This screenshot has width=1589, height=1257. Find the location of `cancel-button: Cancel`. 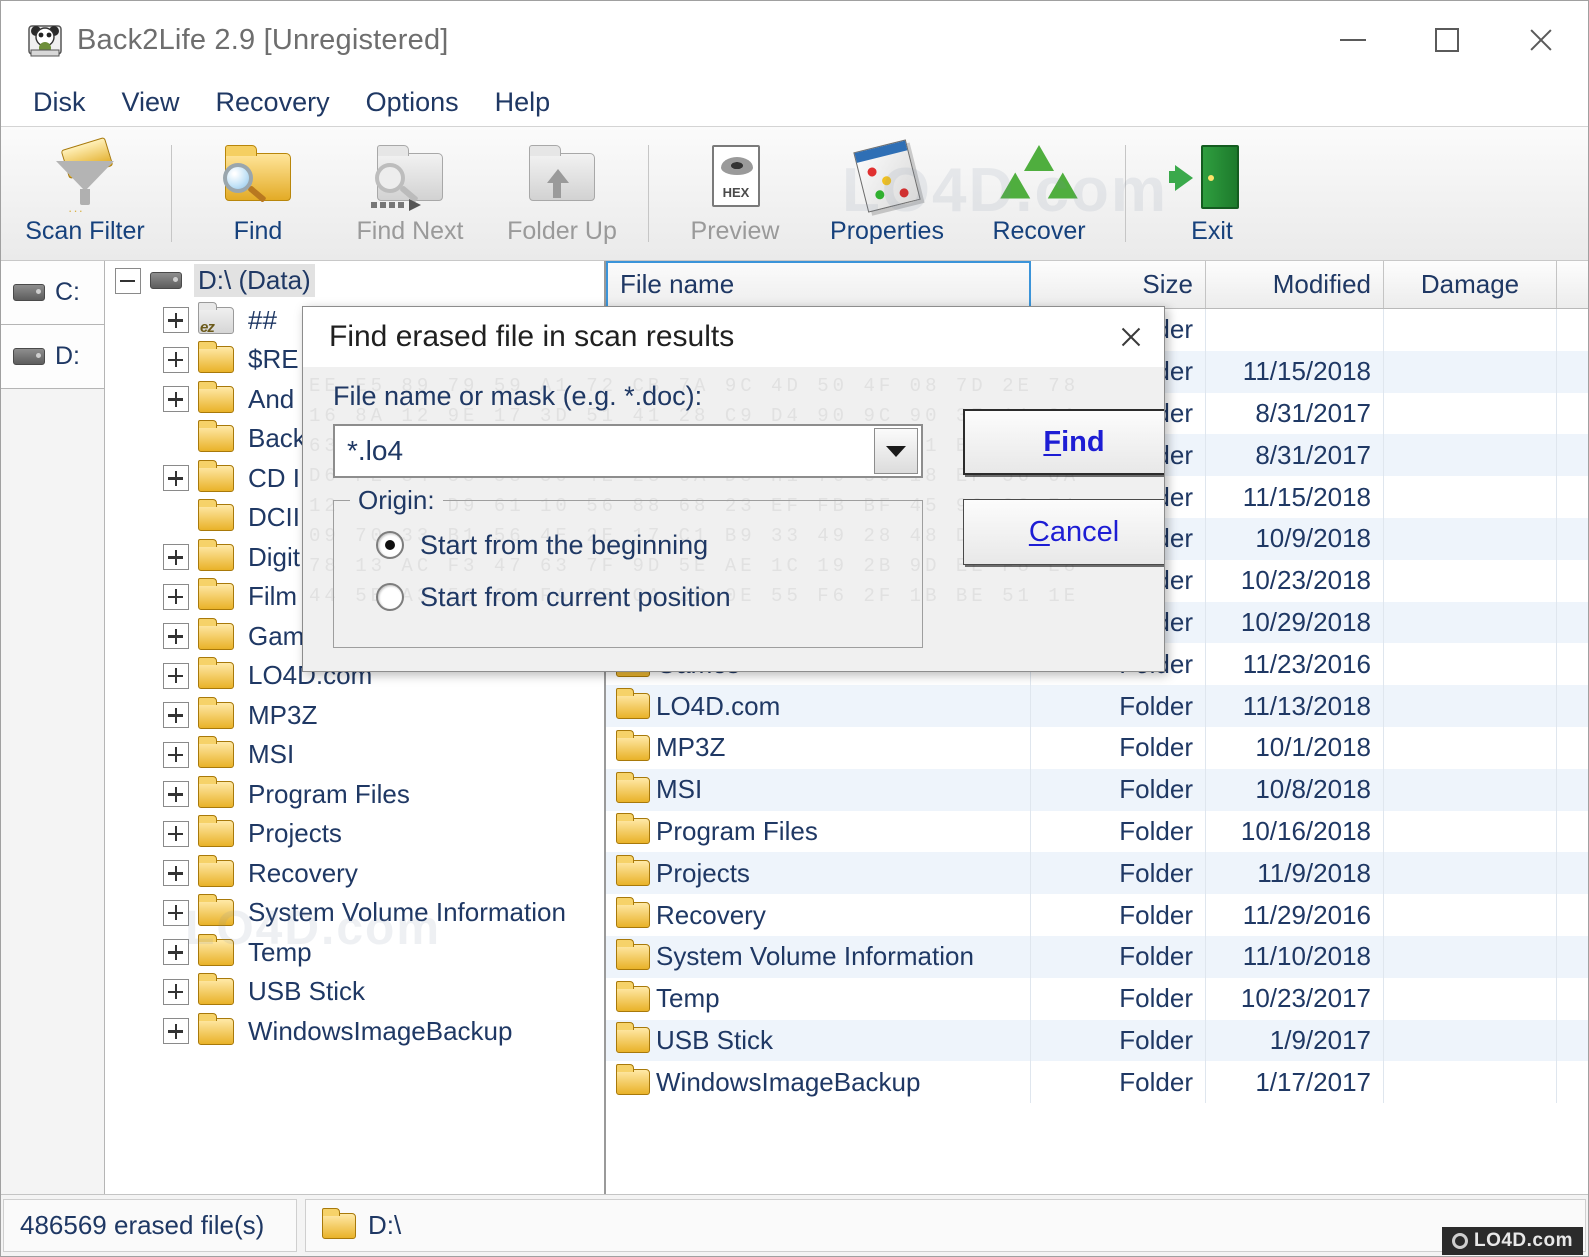

cancel-button: Cancel is located at coordinates (1063, 532).